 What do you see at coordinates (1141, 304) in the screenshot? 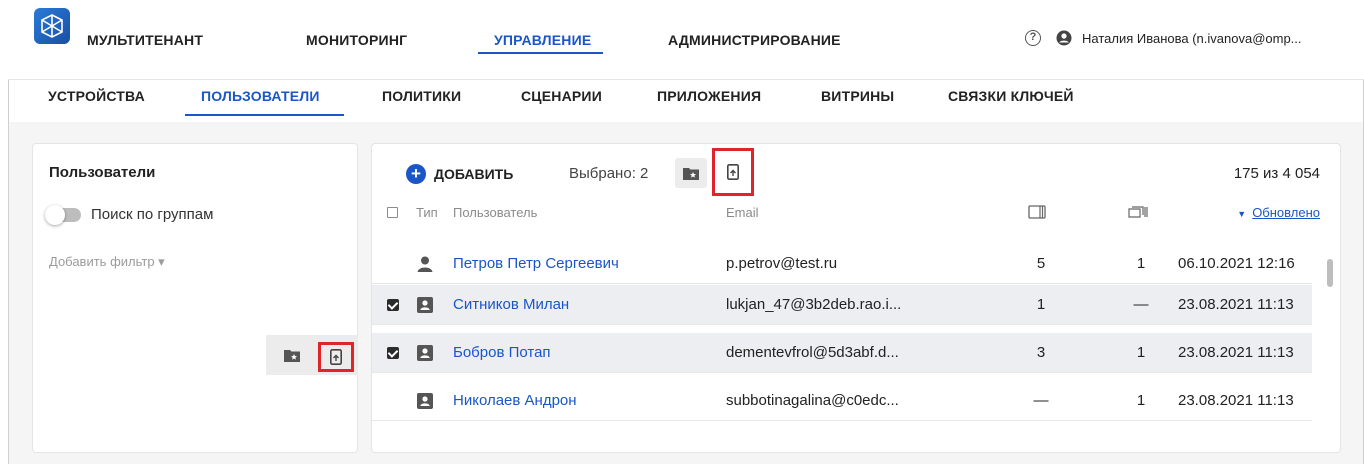
I see `keychains-count: —` at bounding box center [1141, 304].